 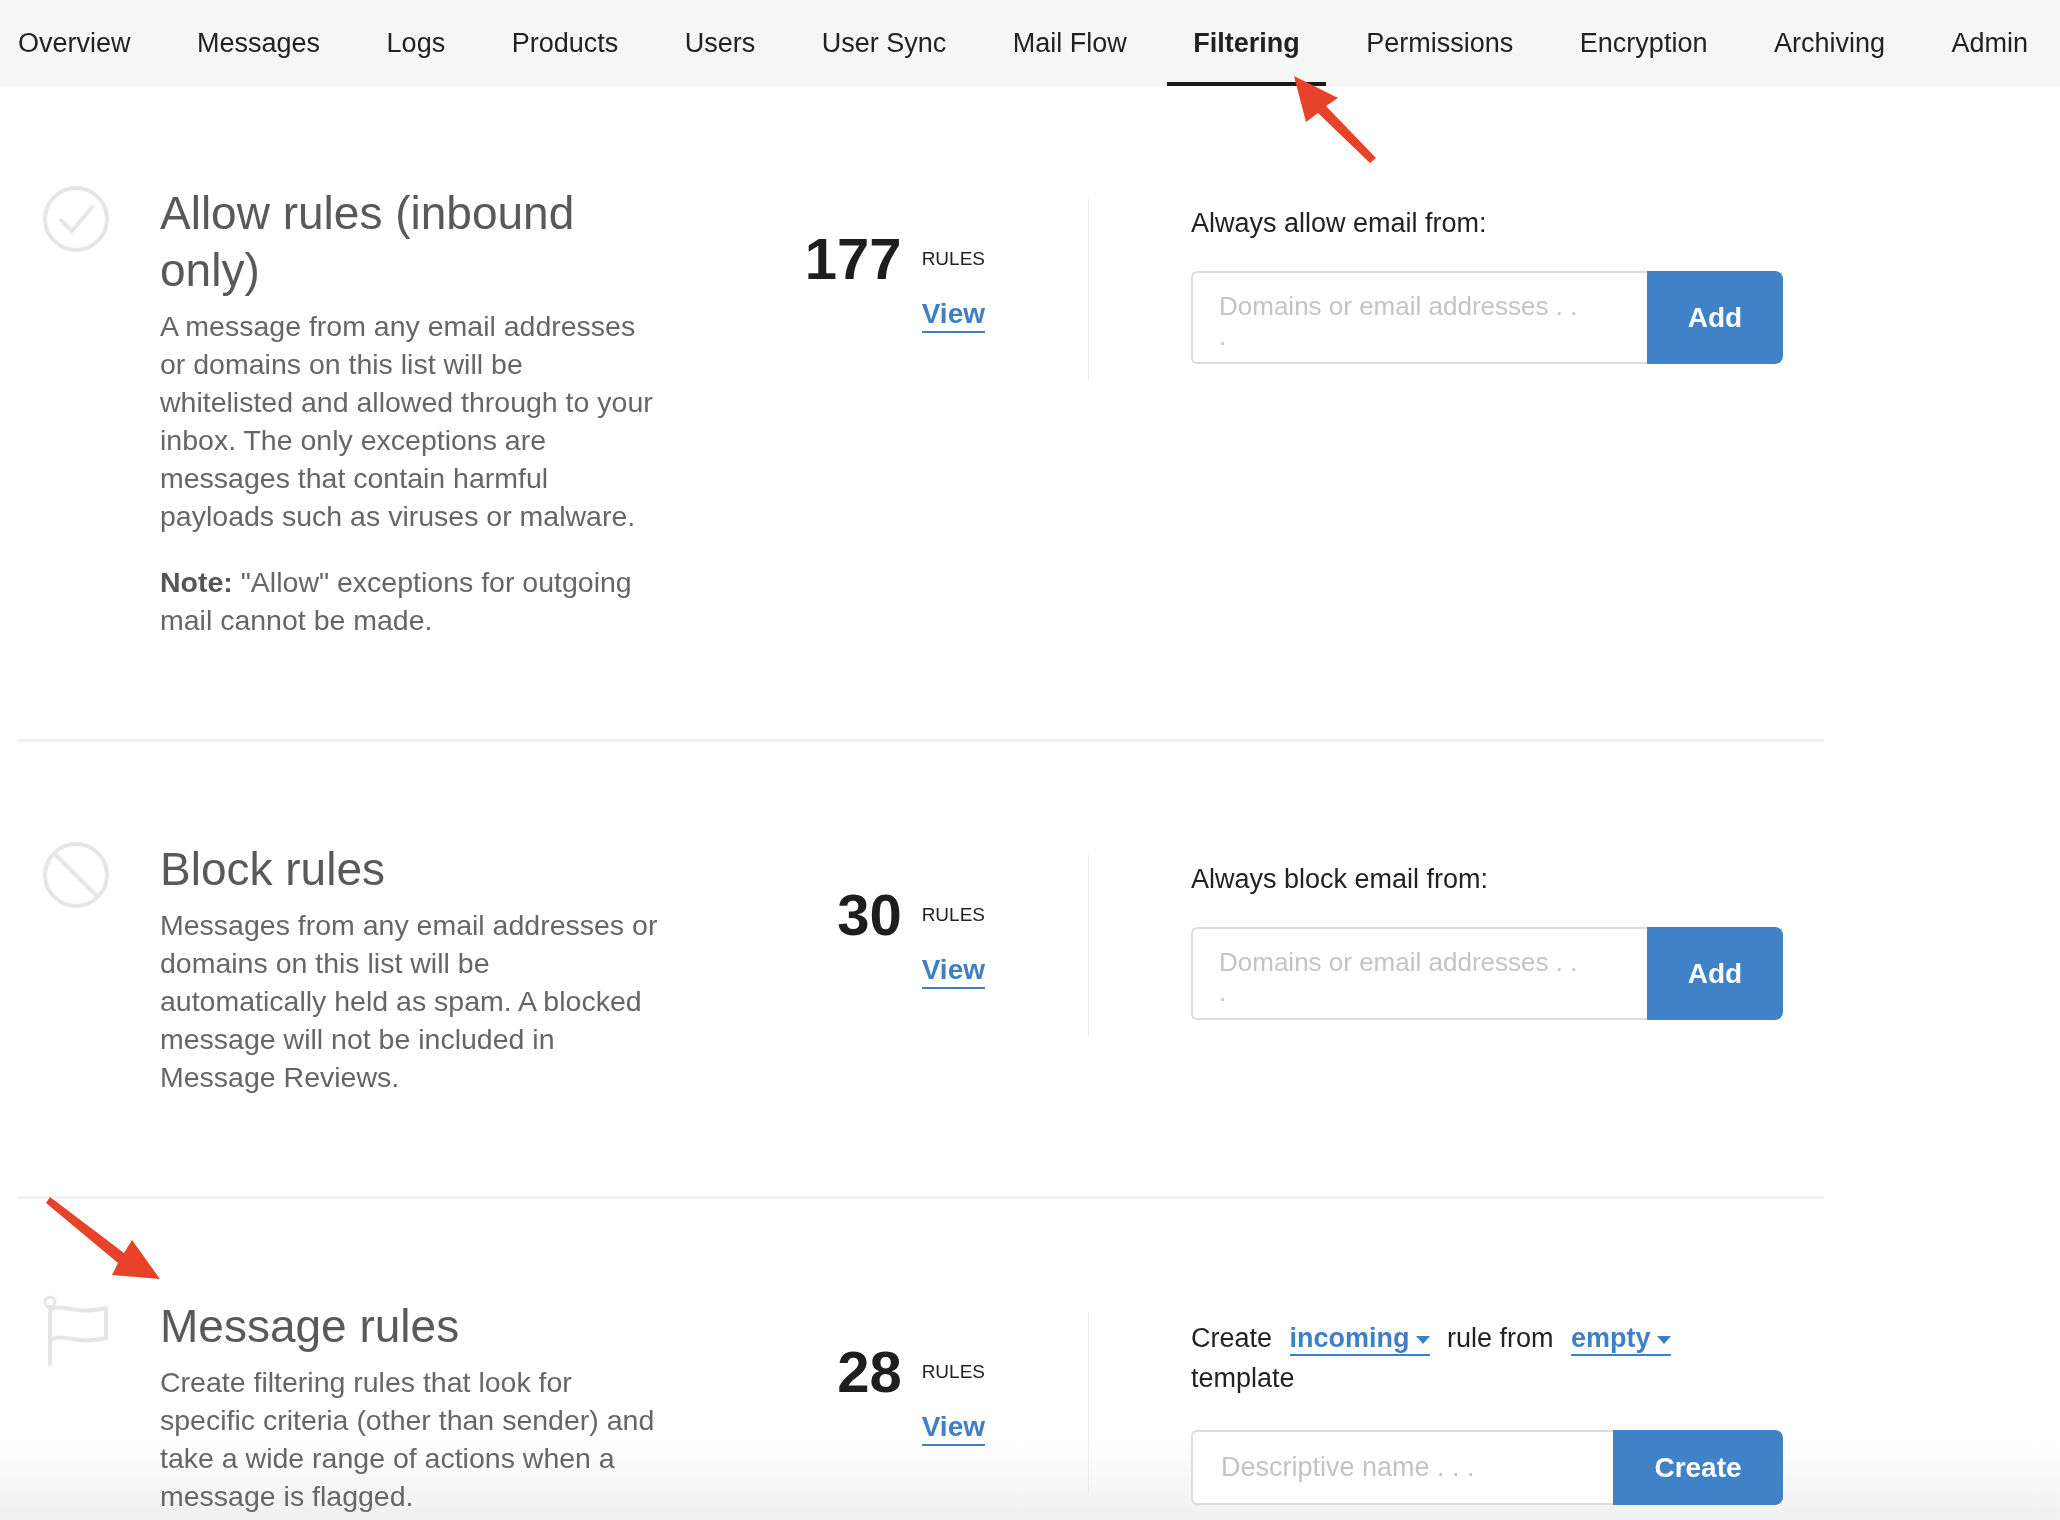 I want to click on rule-sentence: Create incoming rule from empty template, so click(x=1471, y=1358).